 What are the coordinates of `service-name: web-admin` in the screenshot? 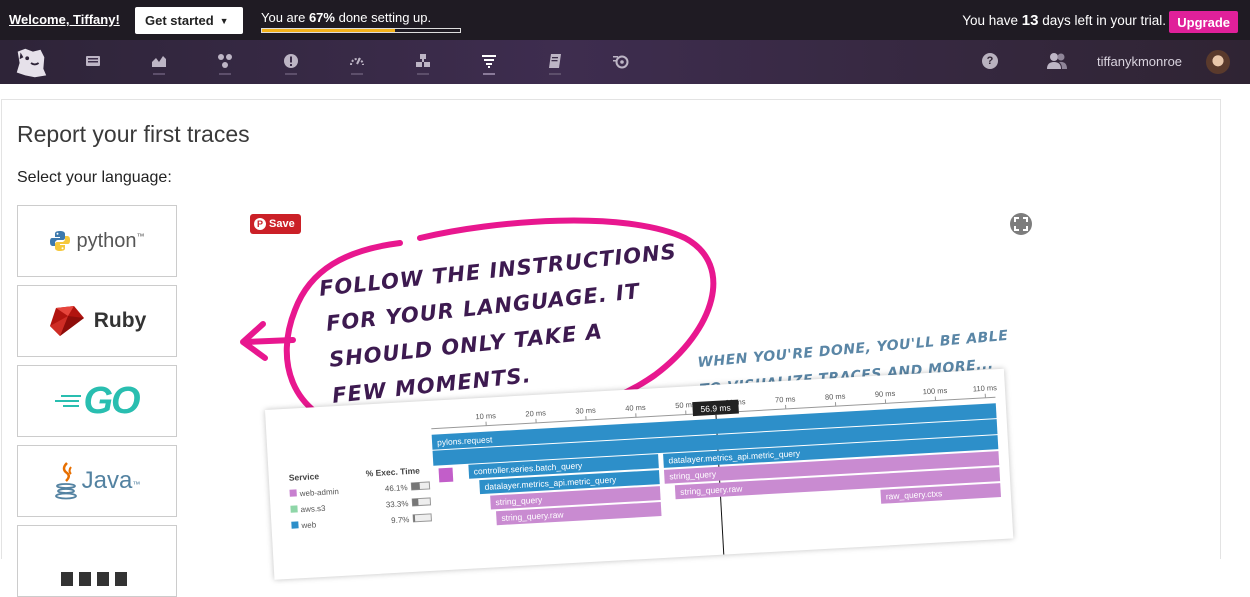 It's located at (318, 492).